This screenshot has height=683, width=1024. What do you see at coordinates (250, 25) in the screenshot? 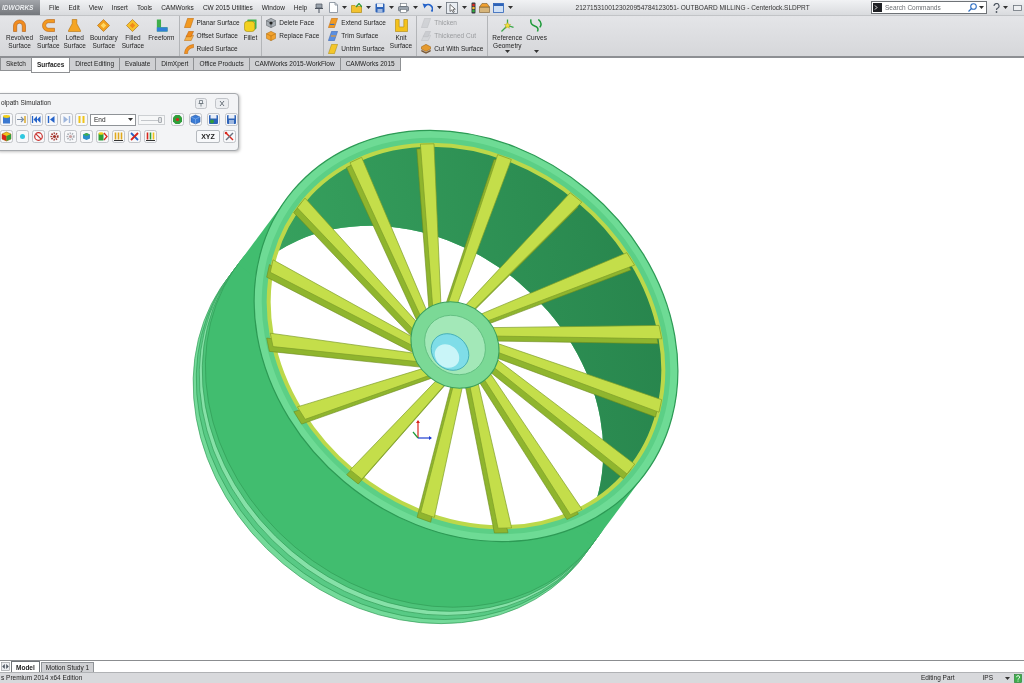
I see `rounded-cube-icon` at bounding box center [250, 25].